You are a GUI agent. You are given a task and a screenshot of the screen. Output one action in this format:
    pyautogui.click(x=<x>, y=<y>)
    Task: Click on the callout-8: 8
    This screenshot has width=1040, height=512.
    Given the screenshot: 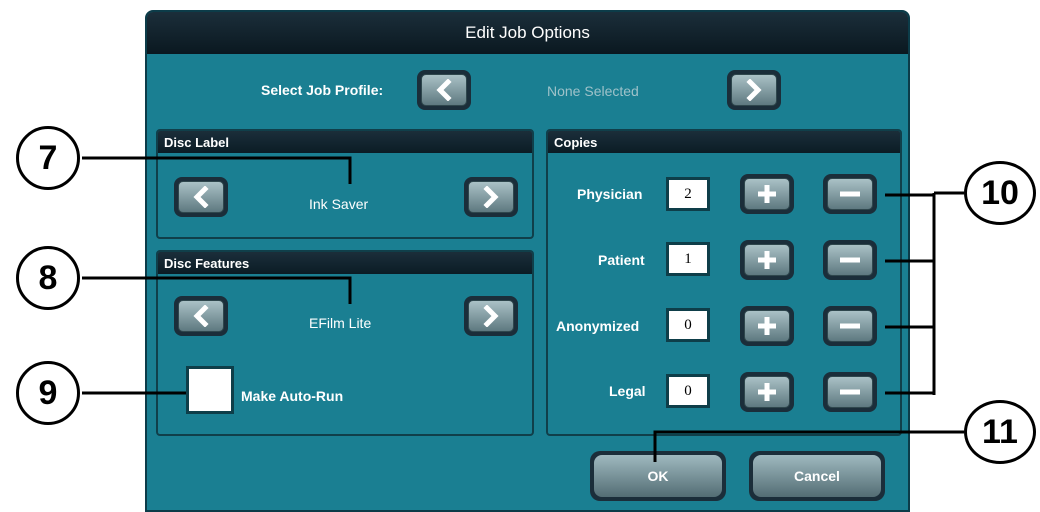 What is the action you would take?
    pyautogui.click(x=48, y=278)
    